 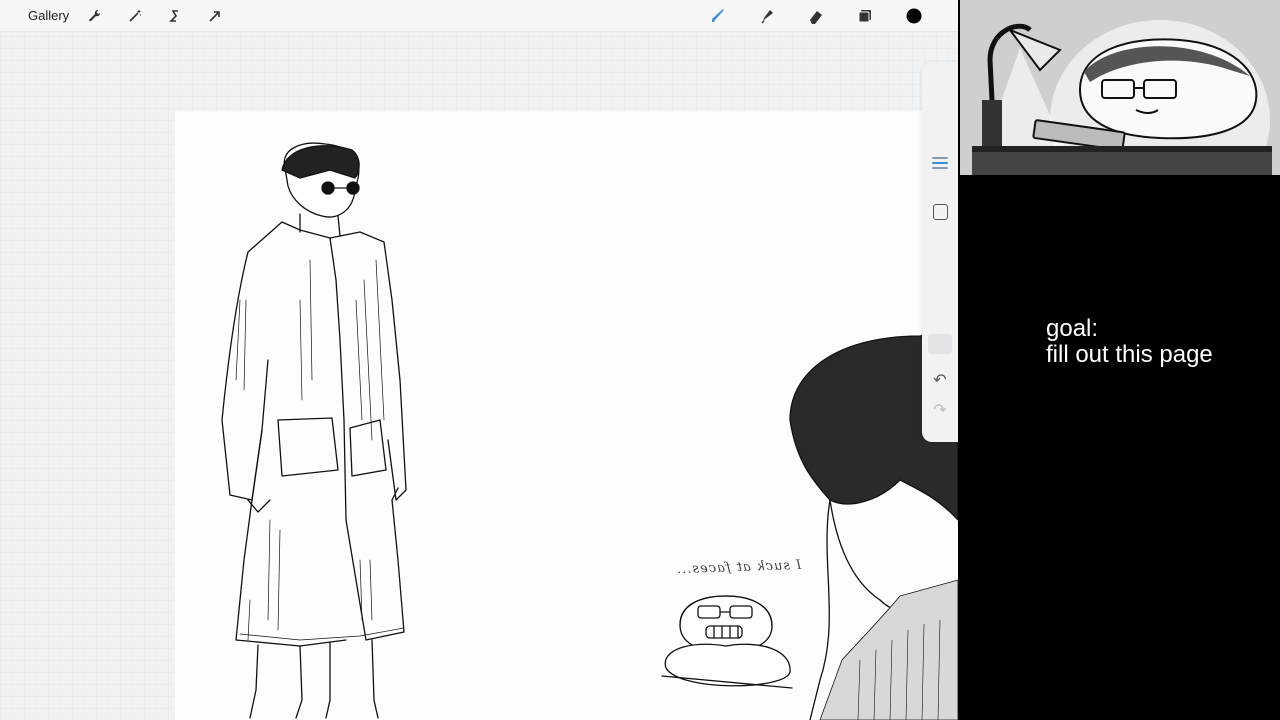 I want to click on streamer-camera-illustration, so click(x=1120, y=87).